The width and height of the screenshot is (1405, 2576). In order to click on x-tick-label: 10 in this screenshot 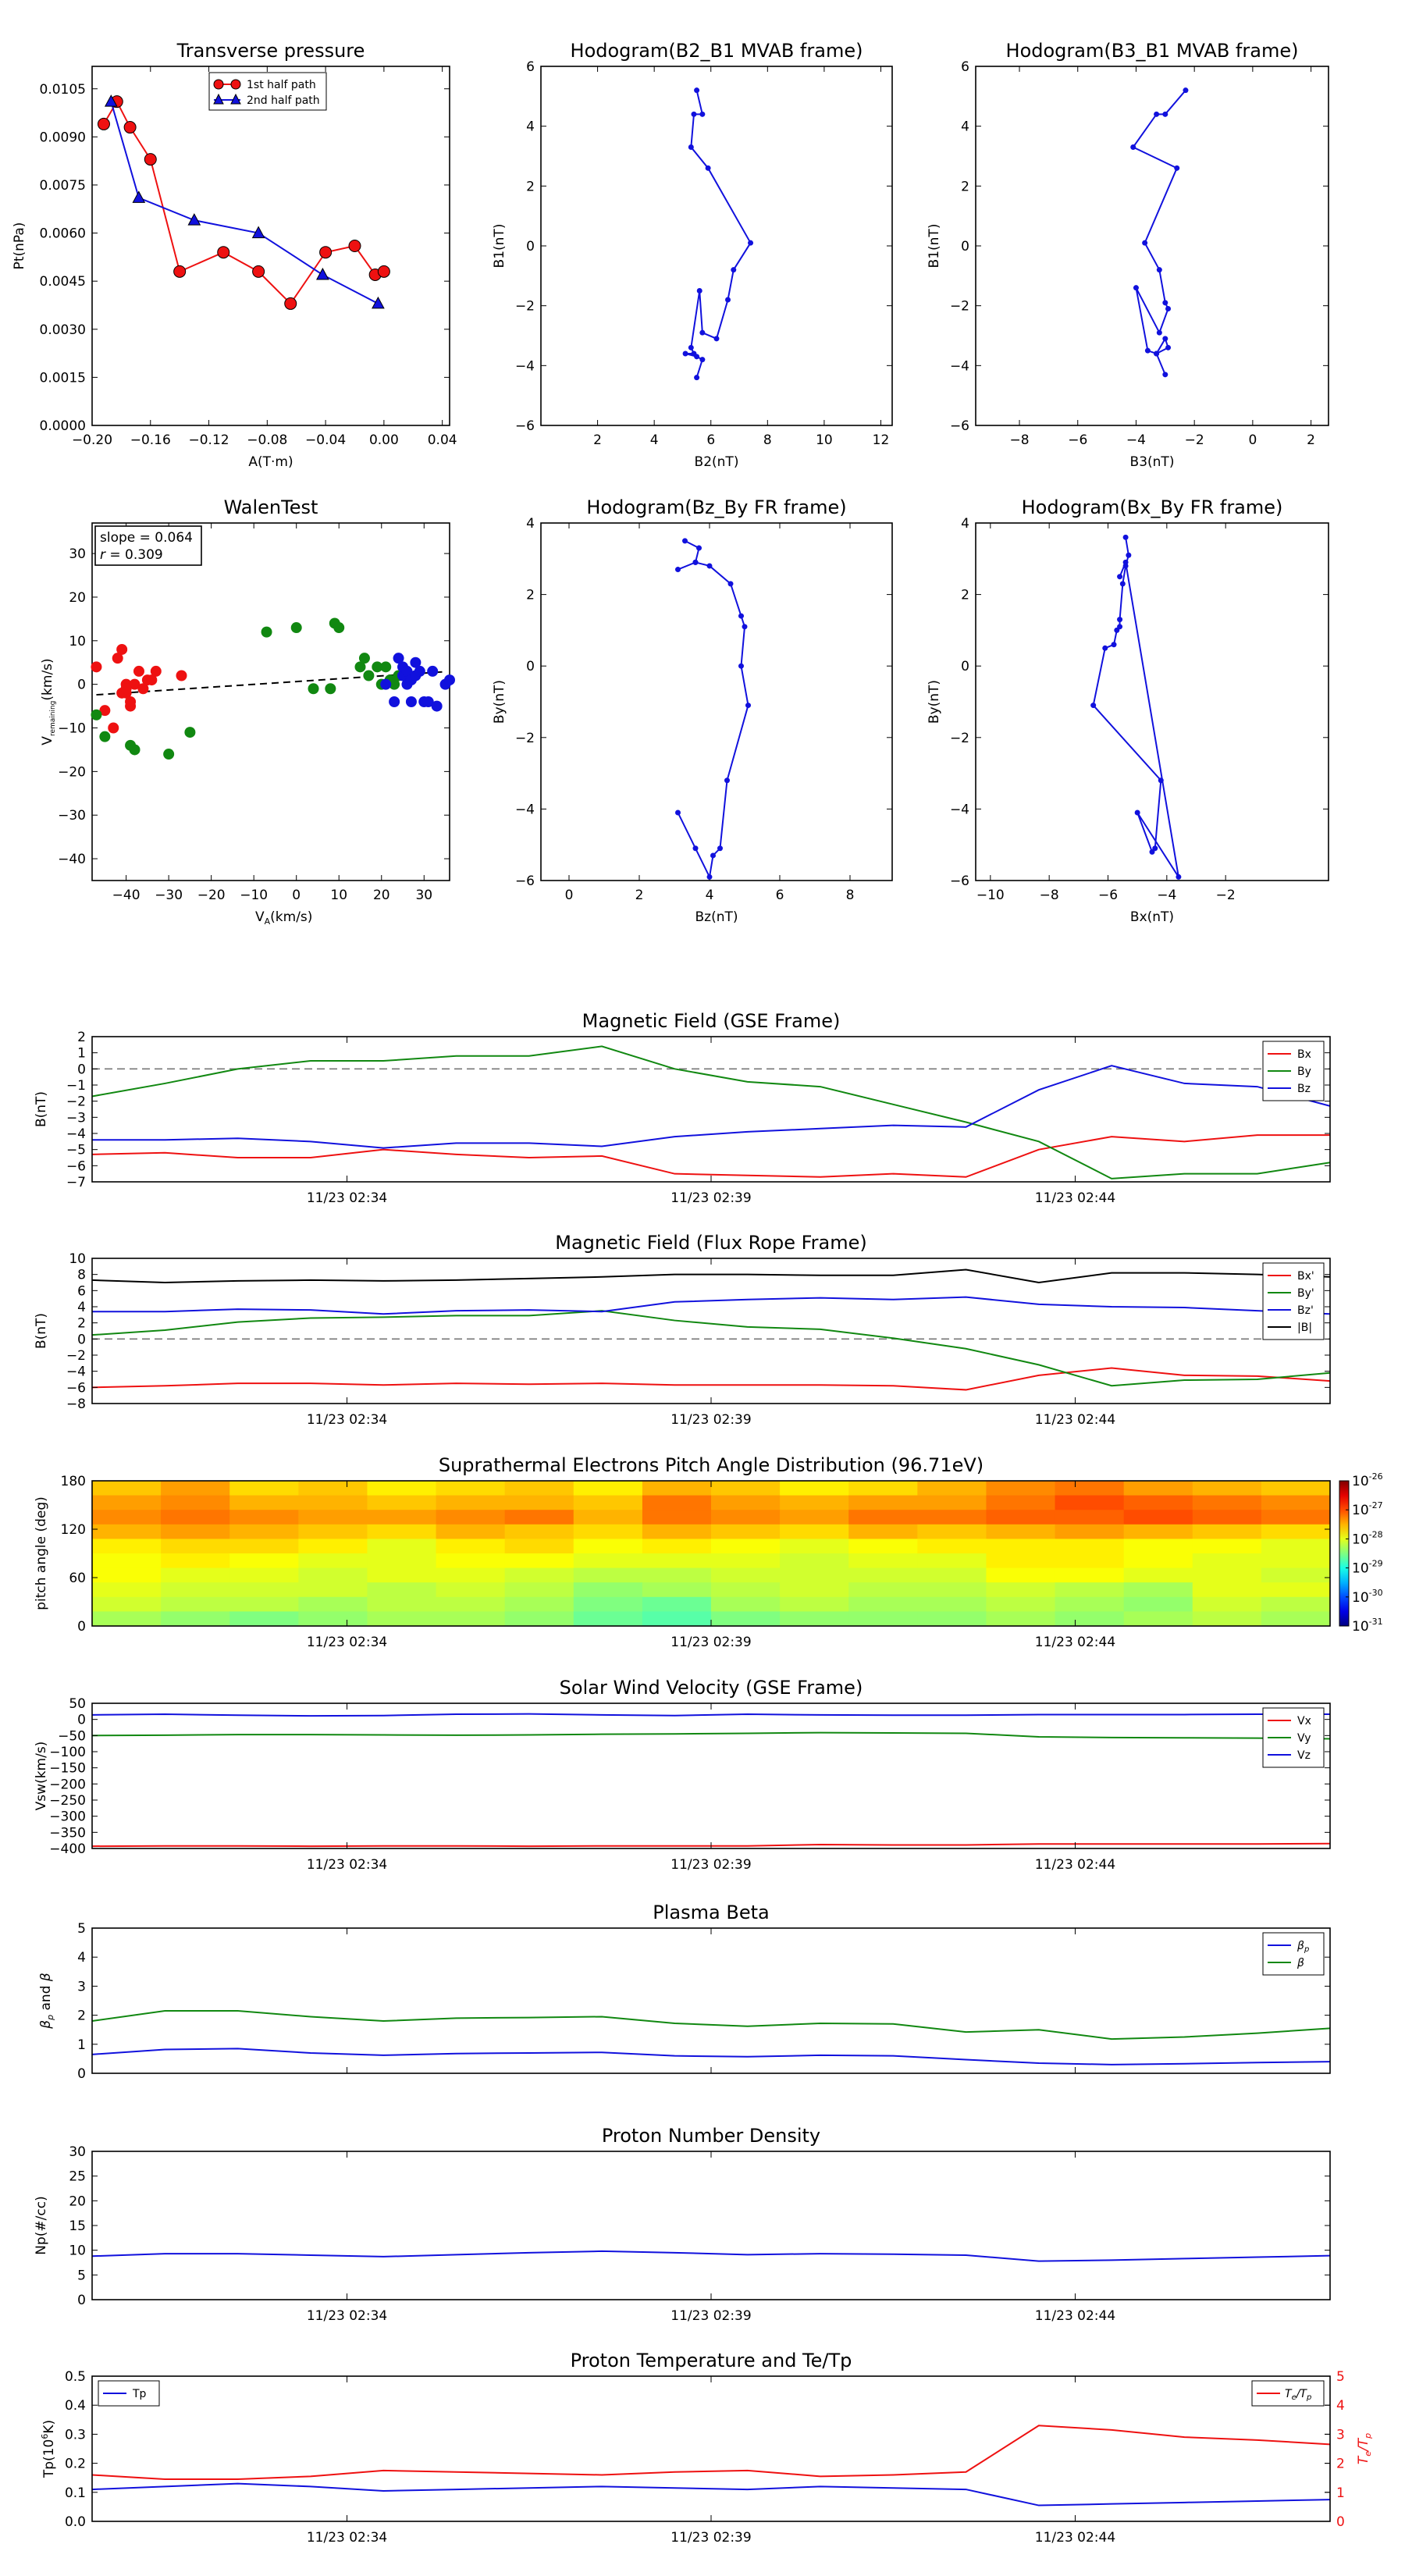, I will do `click(339, 895)`.